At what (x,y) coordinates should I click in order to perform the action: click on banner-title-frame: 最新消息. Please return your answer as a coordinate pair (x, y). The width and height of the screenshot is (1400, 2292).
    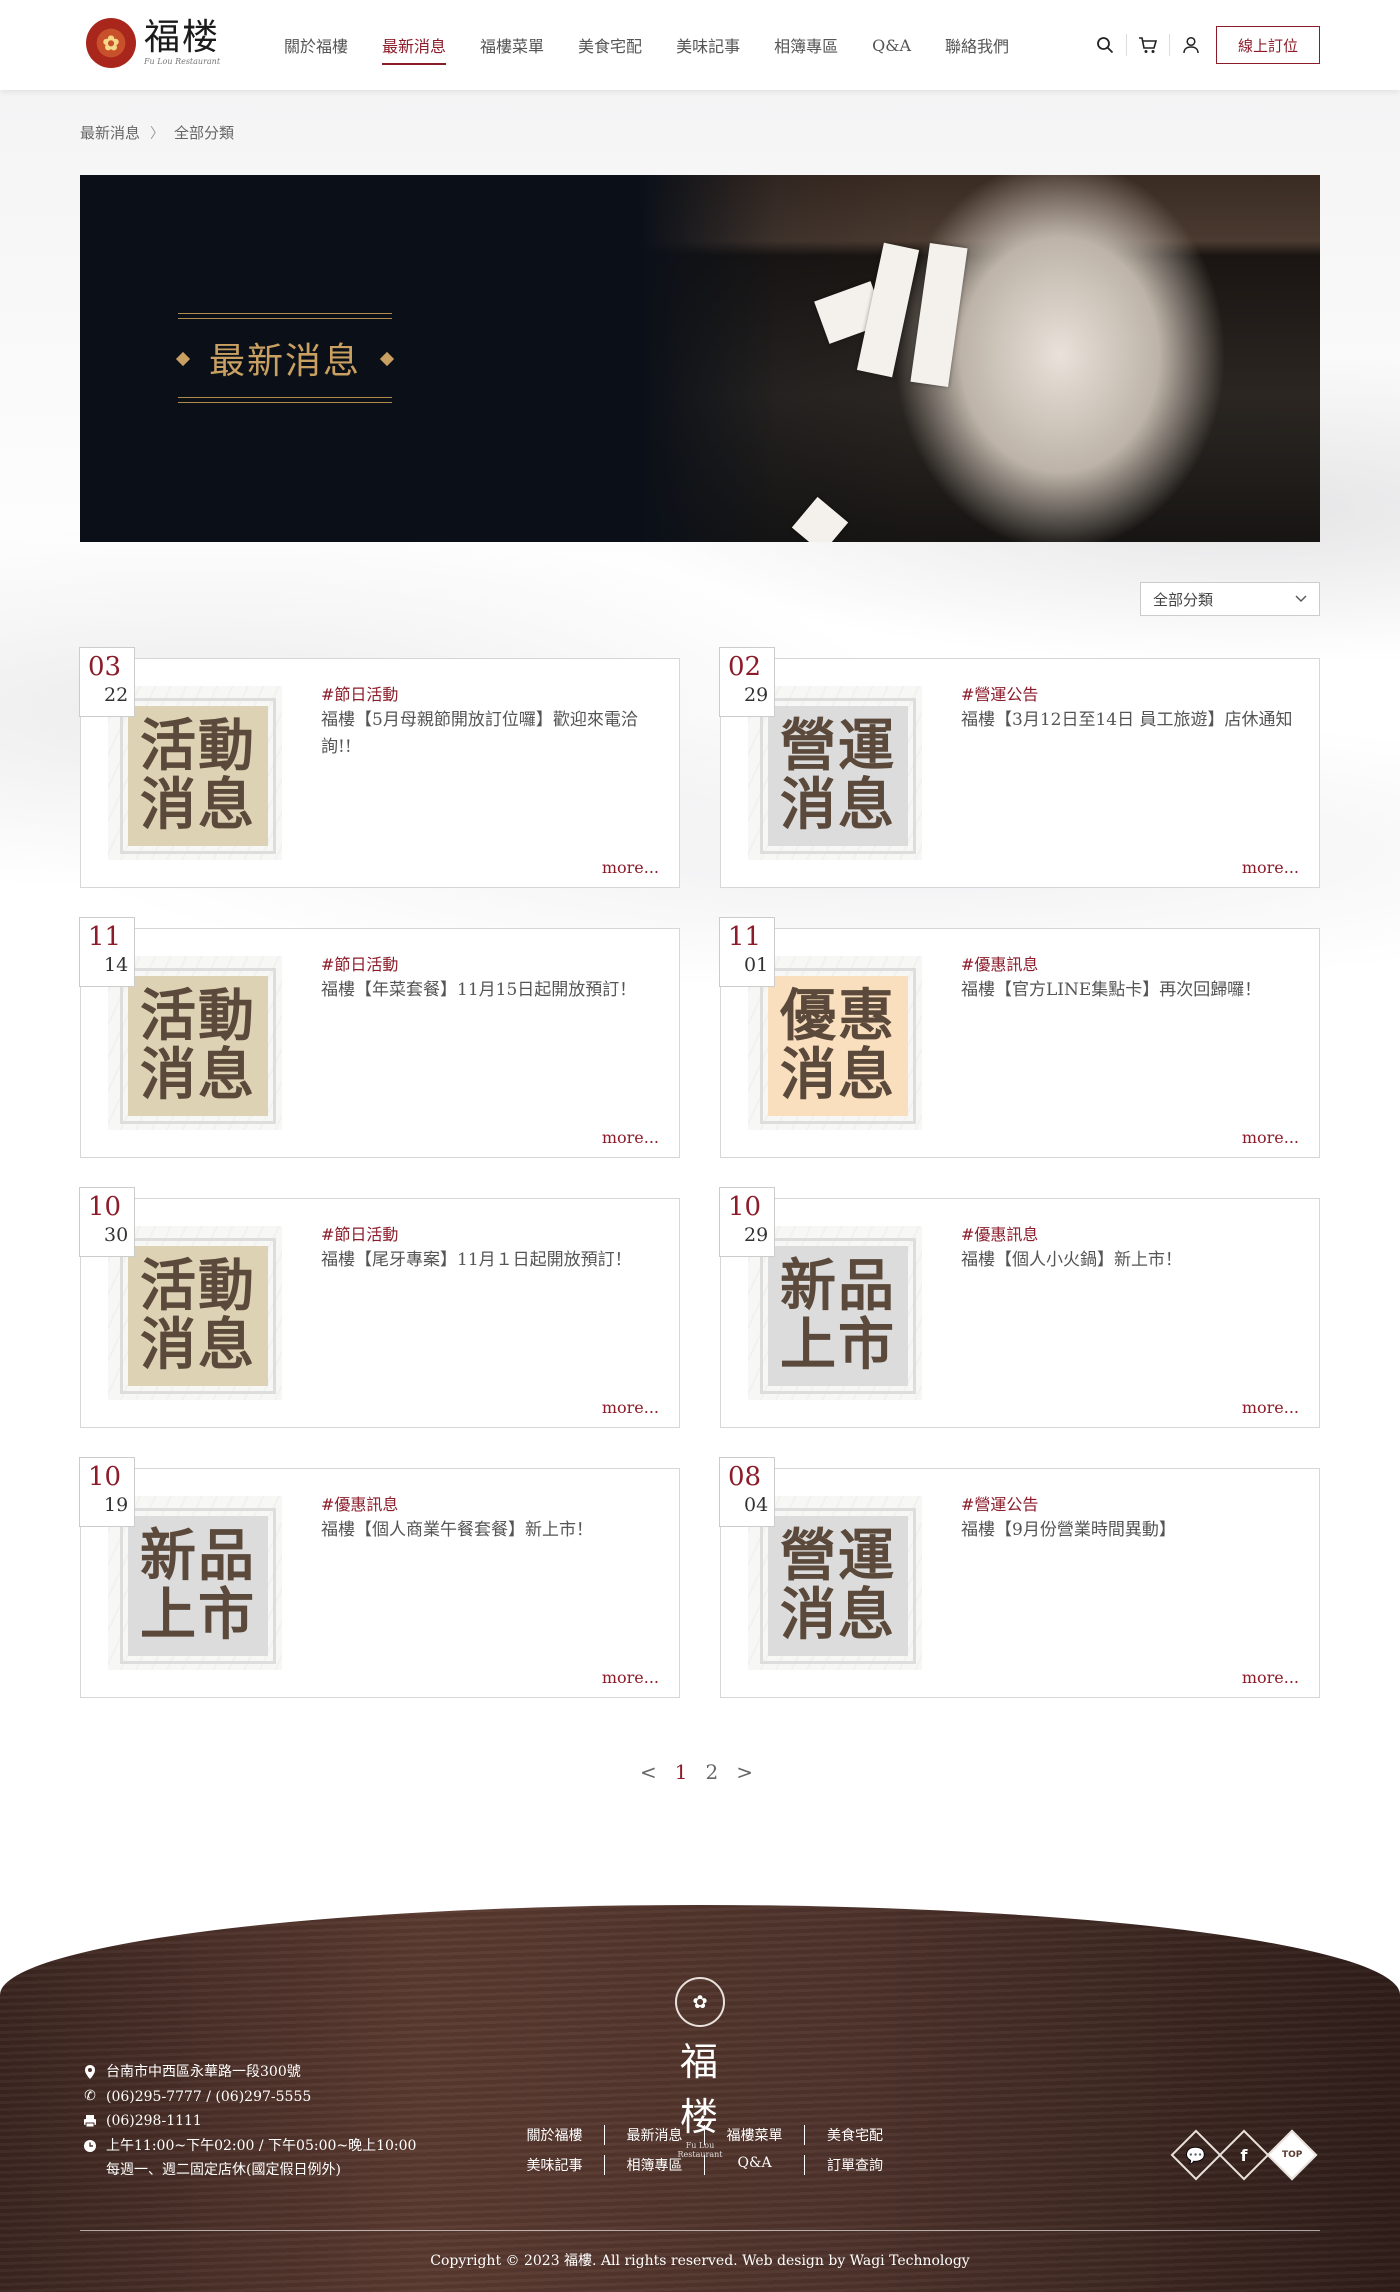
    Looking at the image, I should click on (285, 358).